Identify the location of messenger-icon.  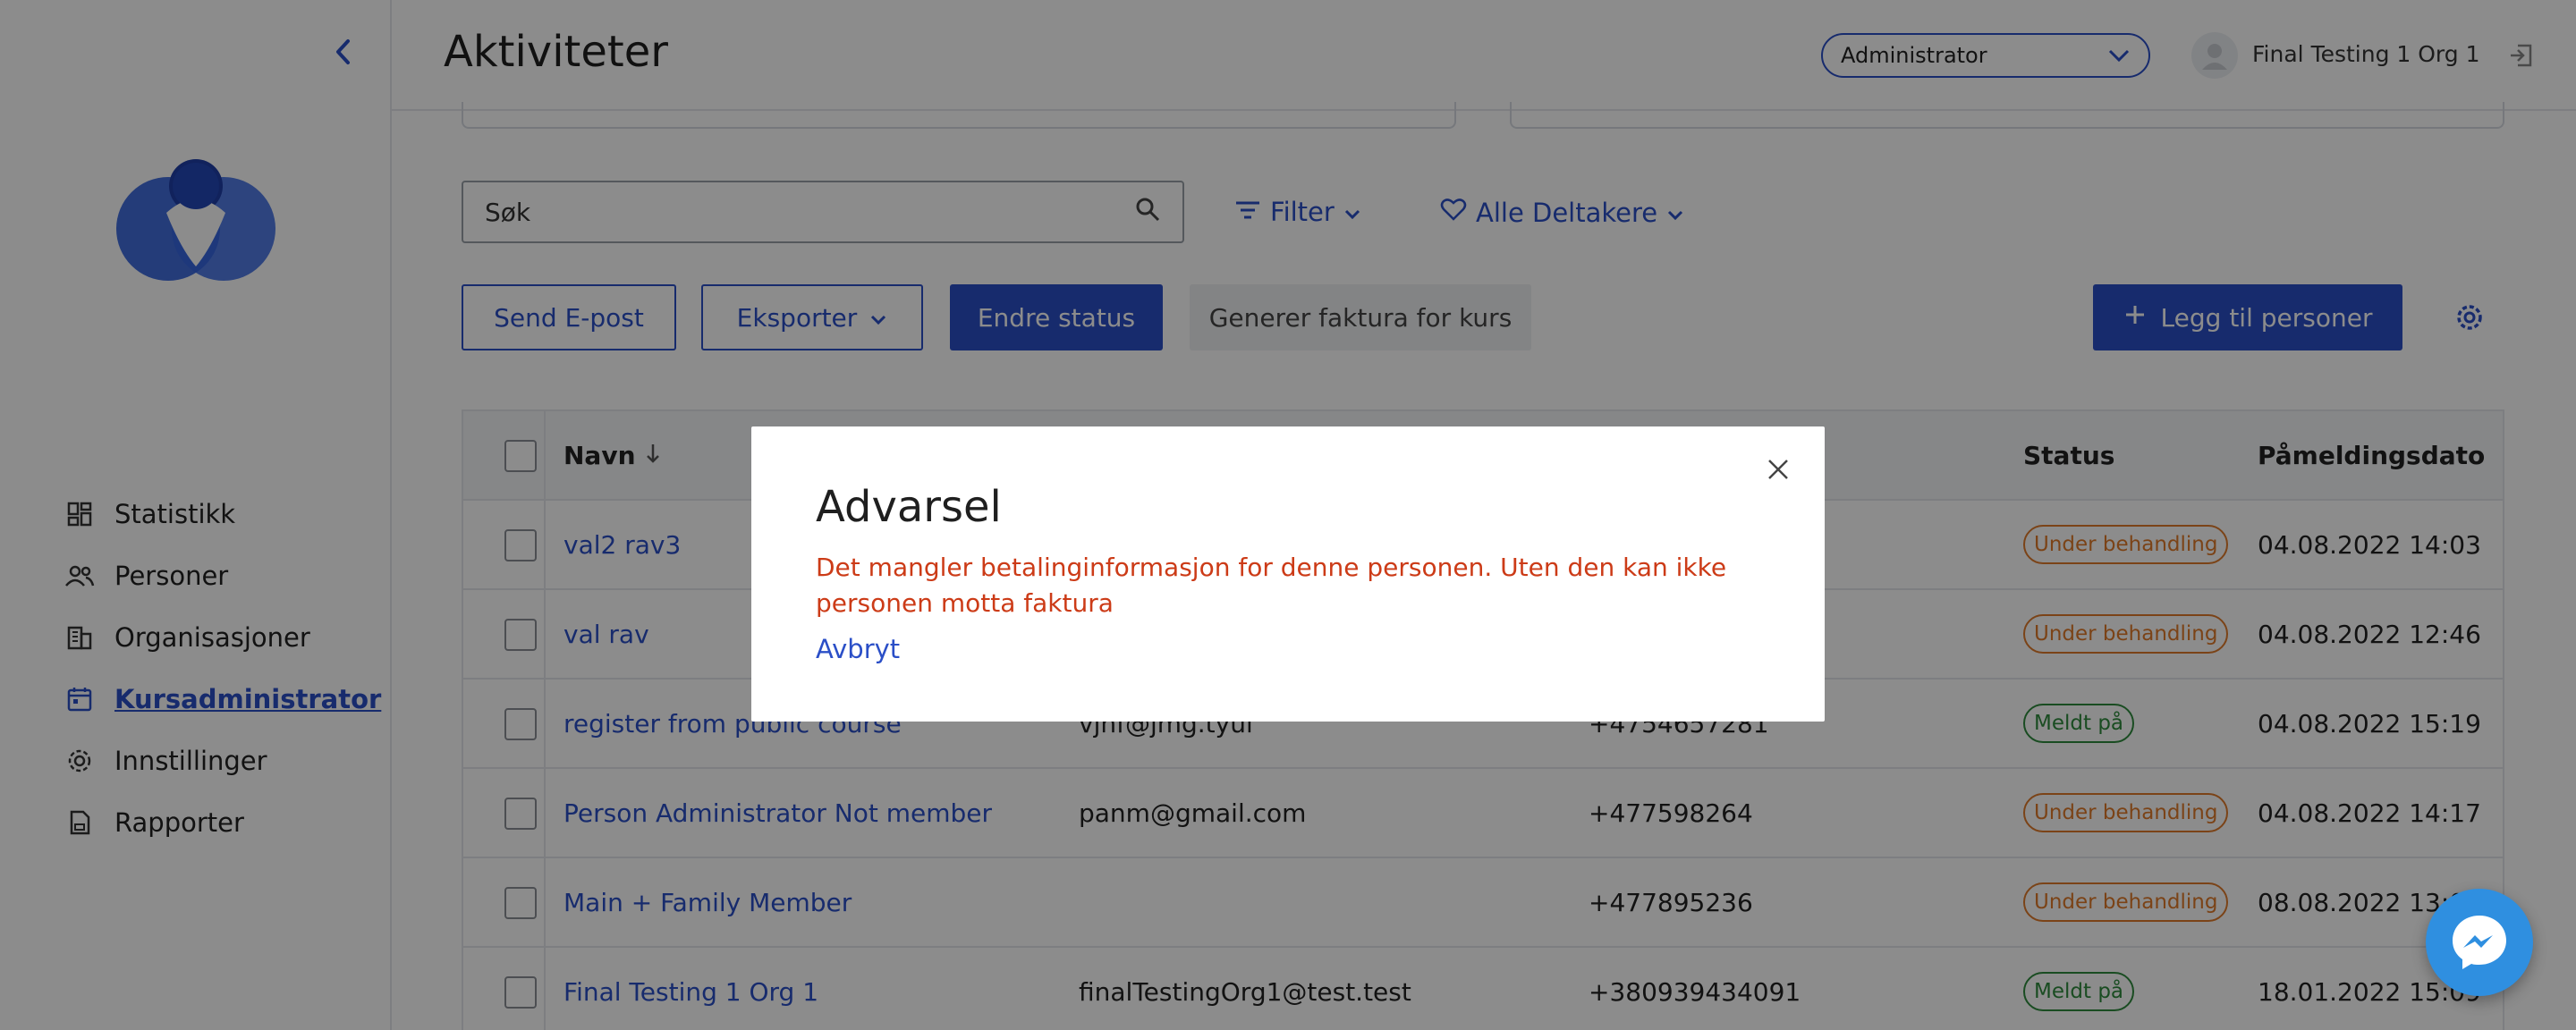
(2479, 943).